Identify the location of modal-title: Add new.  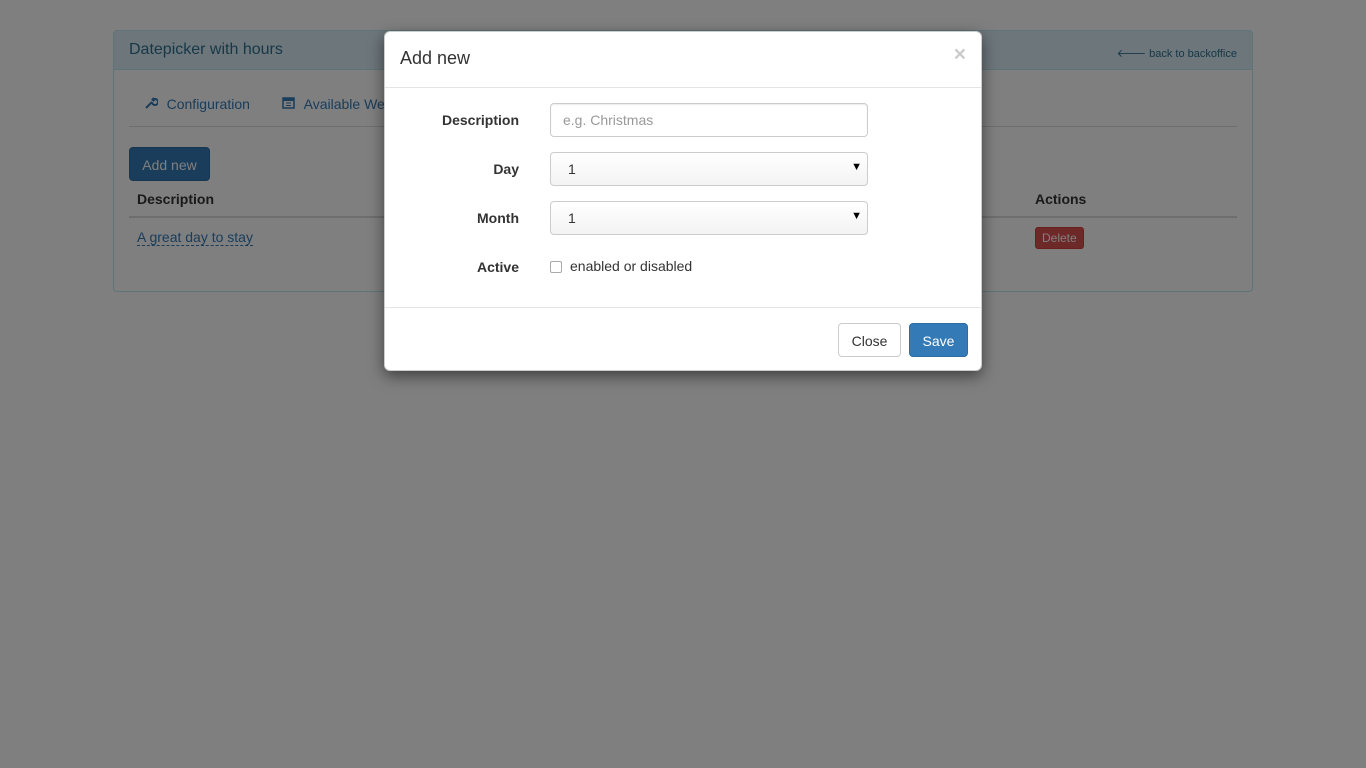
(435, 58).